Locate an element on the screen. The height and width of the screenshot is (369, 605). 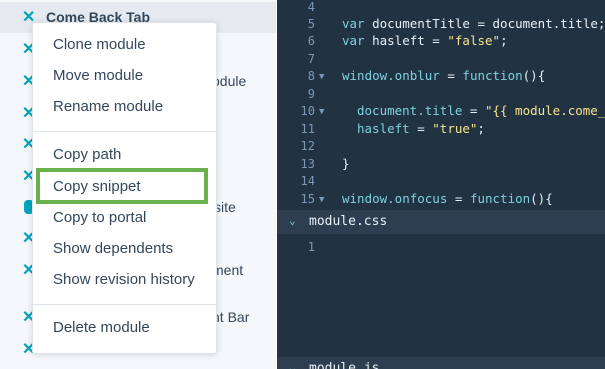
line-number: 13 is located at coordinates (307, 164).